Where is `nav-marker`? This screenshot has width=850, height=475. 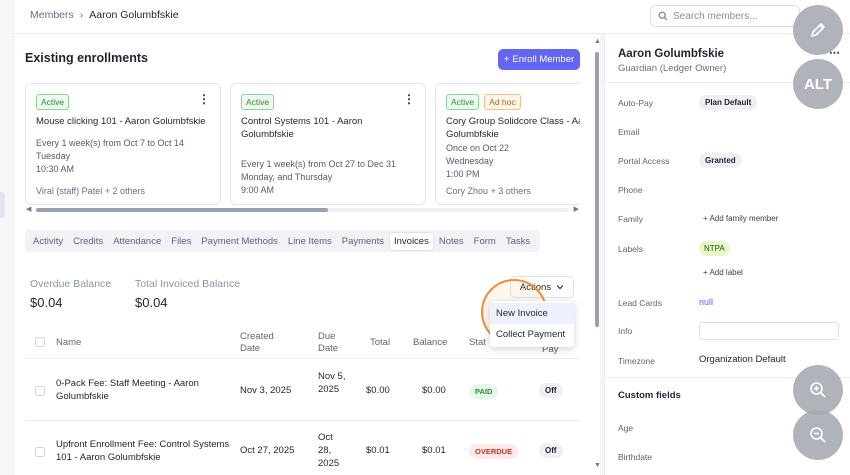 nav-marker is located at coordinates (2, 205).